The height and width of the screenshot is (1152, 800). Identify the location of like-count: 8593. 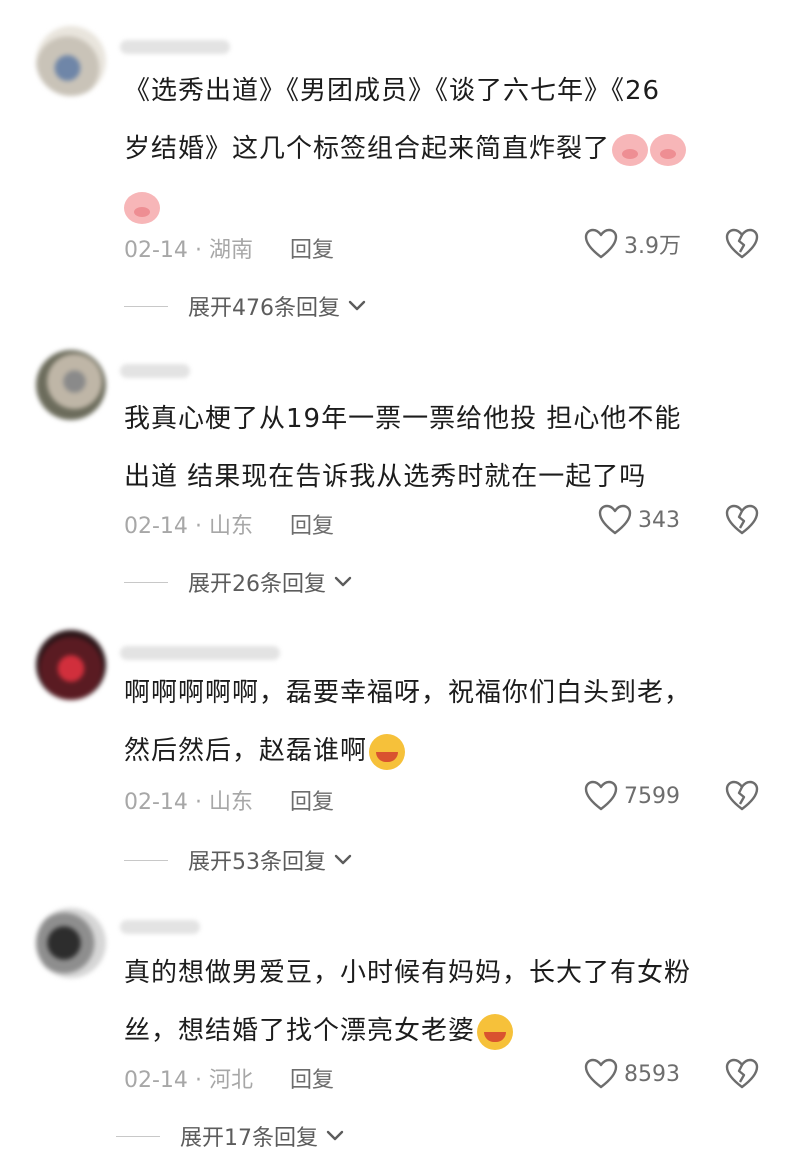
(652, 1074).